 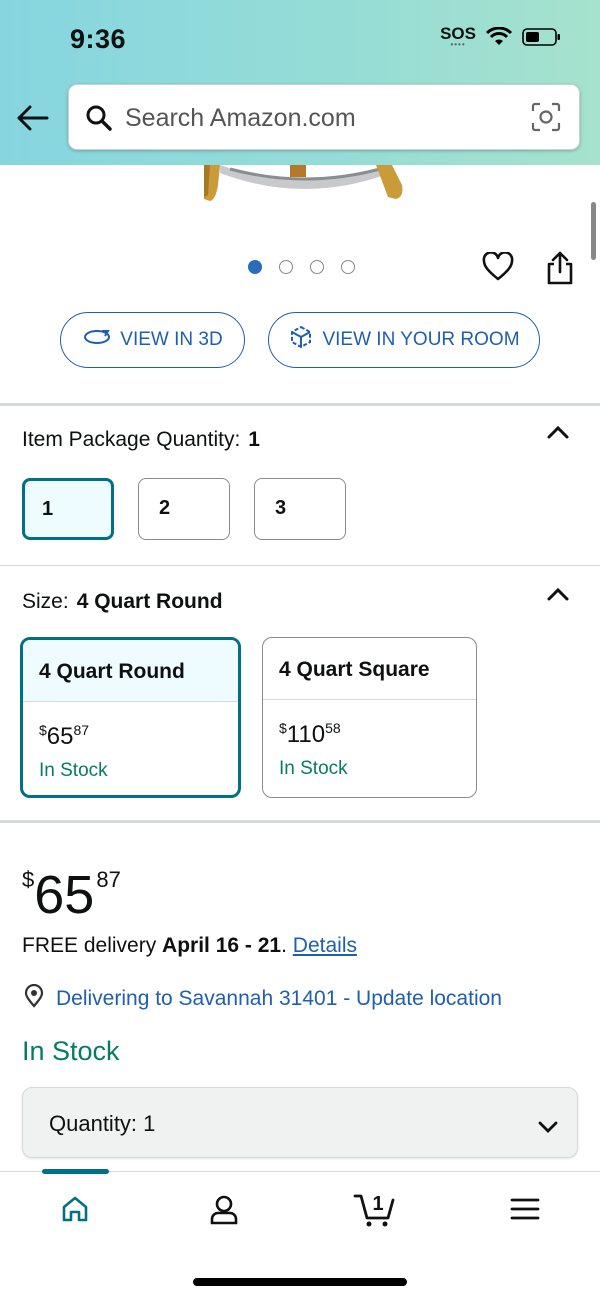 What do you see at coordinates (300, 1282) in the screenshot?
I see `home-indicator-bar` at bounding box center [300, 1282].